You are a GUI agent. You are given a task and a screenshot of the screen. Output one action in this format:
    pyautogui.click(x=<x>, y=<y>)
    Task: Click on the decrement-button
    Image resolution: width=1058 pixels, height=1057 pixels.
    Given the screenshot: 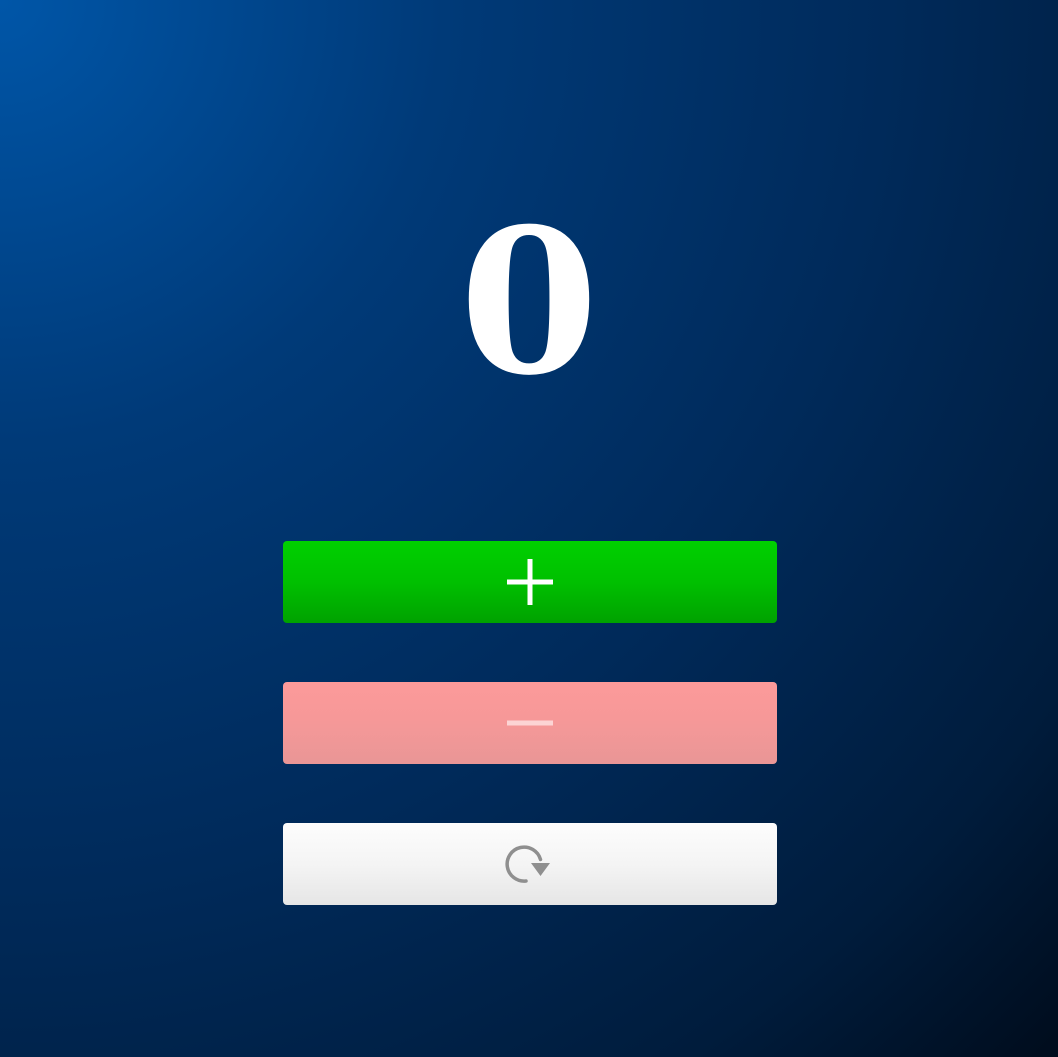 What is the action you would take?
    pyautogui.click(x=530, y=723)
    